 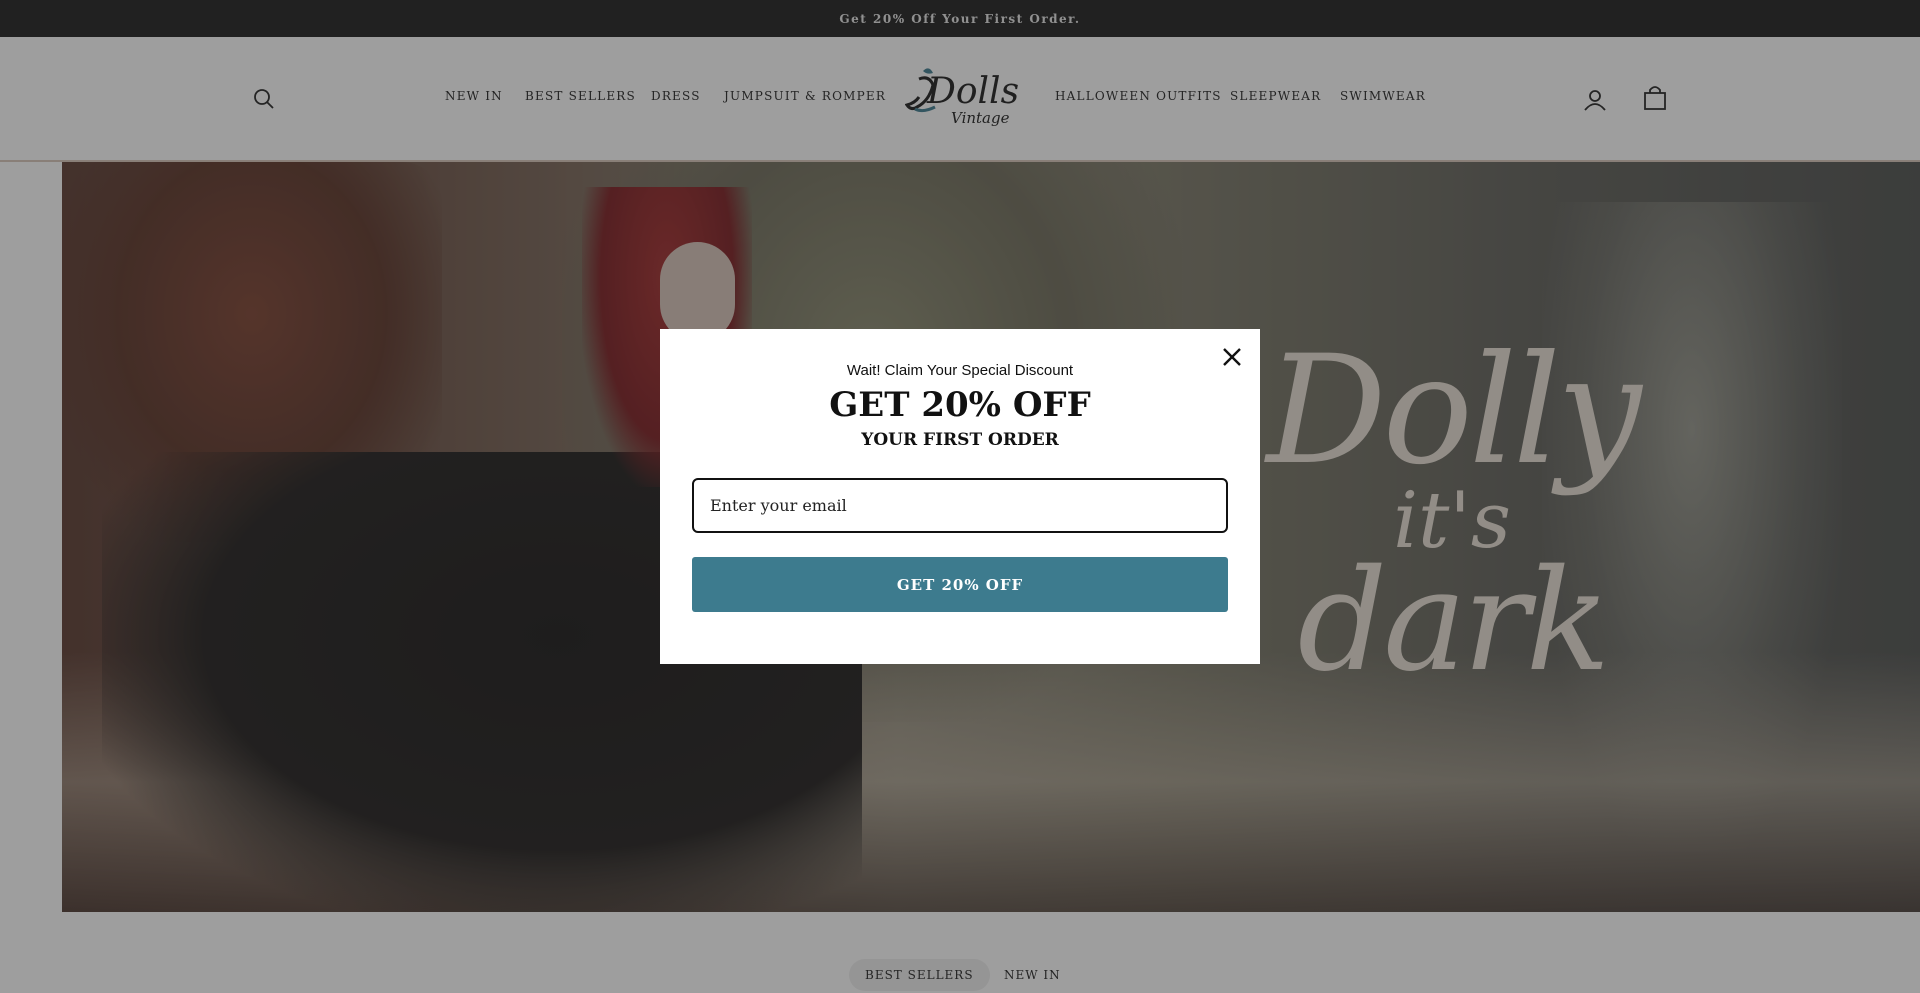 I want to click on popup-subtitle: YOUR FIRST ORDER, so click(x=960, y=440).